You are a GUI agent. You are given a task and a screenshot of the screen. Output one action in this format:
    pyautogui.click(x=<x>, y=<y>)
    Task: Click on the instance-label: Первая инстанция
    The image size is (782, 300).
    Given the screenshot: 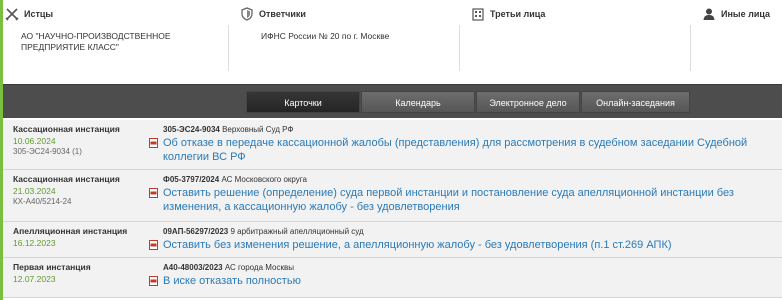 What is the action you would take?
    pyautogui.click(x=52, y=267)
    